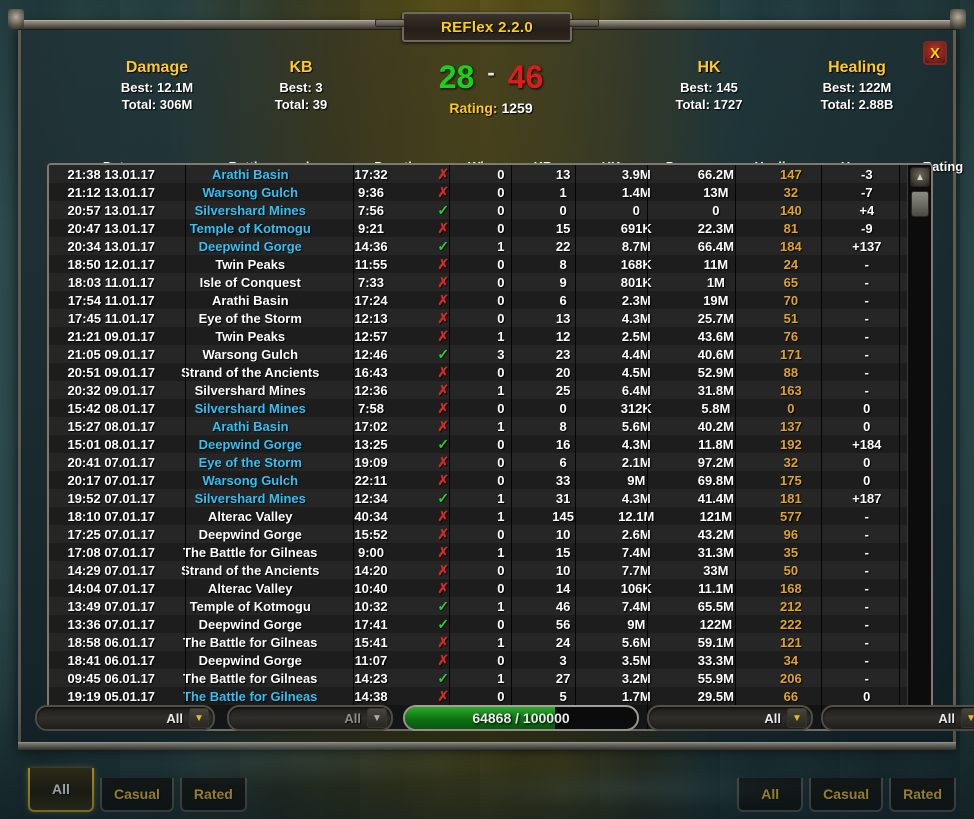 This screenshot has height=819, width=974. Describe the element at coordinates (563, 390) in the screenshot. I see `cell-hk: 25` at that location.